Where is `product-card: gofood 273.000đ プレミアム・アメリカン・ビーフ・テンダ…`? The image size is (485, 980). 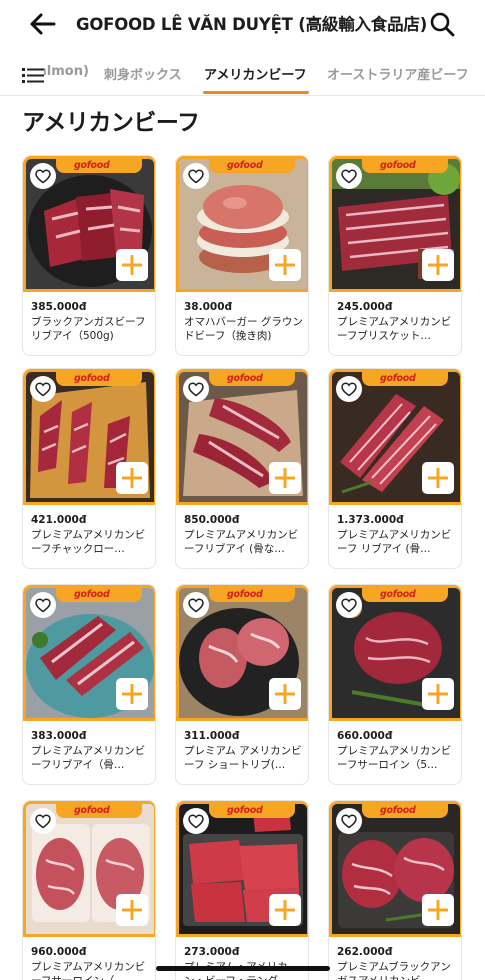 product-card: gofood 273.000đ プレミアム・アメリカン・ビーフ・テンダ… is located at coordinates (242, 890).